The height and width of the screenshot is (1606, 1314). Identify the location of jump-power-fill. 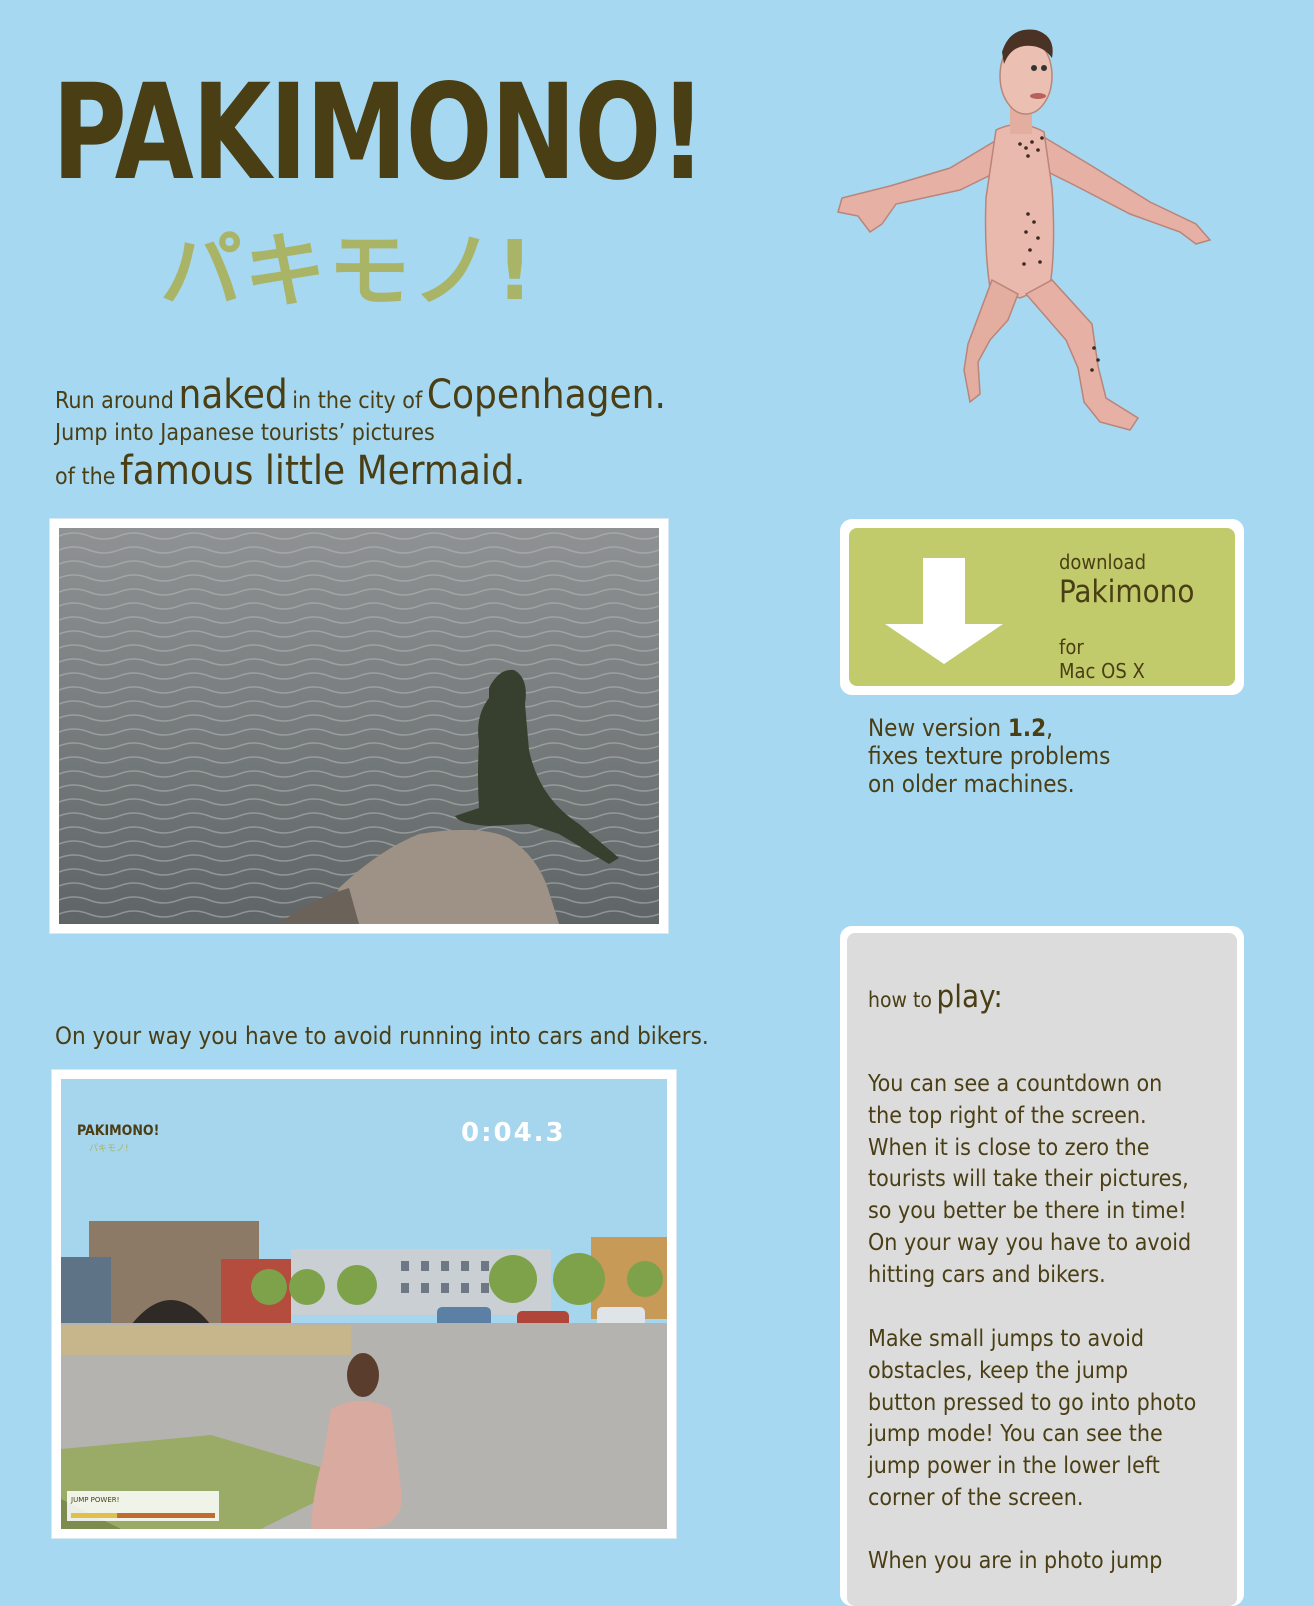
(94, 1515).